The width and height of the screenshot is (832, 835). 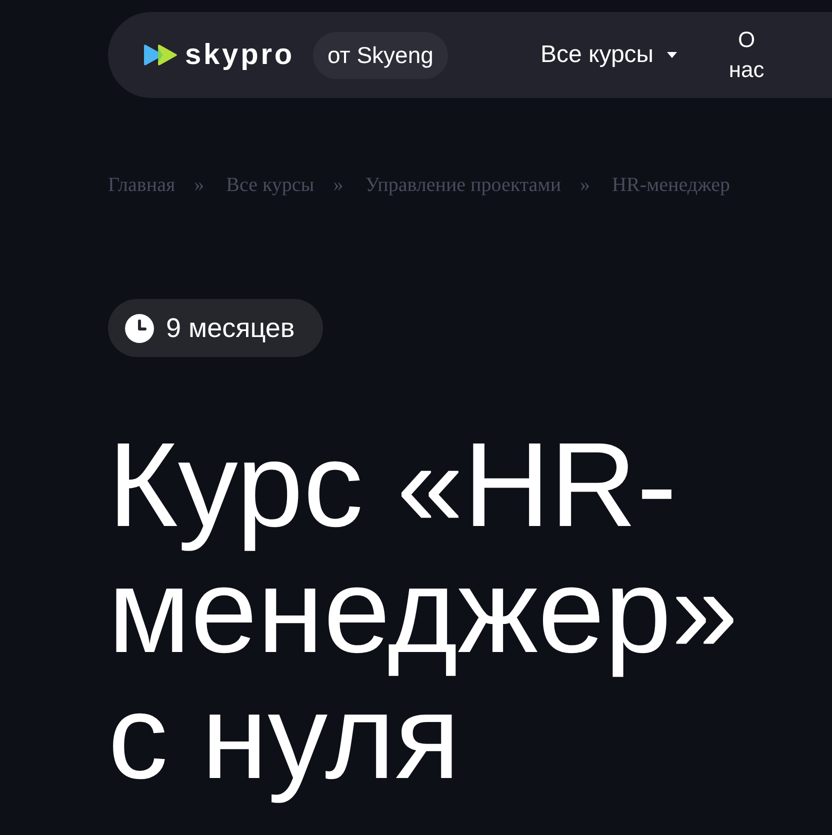 I want to click on breadcrumb-link: HR-менеджер, so click(x=671, y=185).